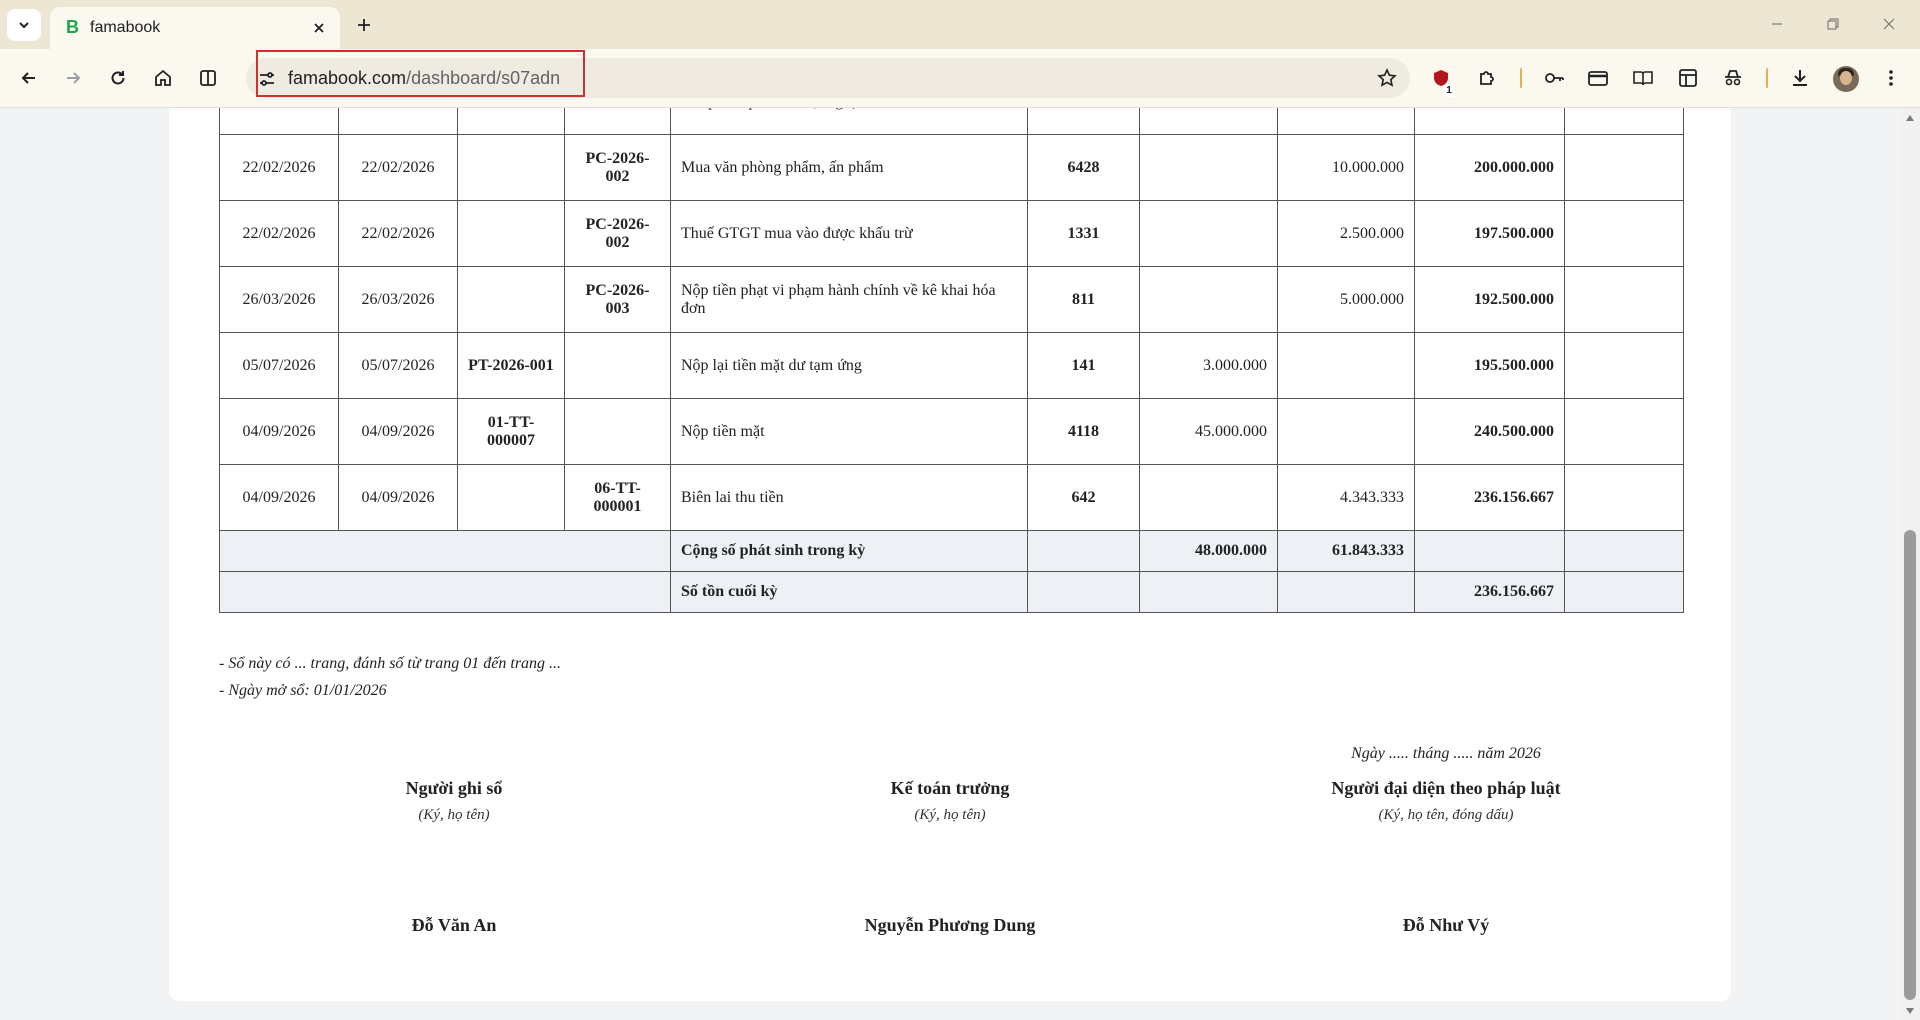 The height and width of the screenshot is (1020, 1920). I want to click on receipt-no-cell: PT-2026-001, so click(511, 365).